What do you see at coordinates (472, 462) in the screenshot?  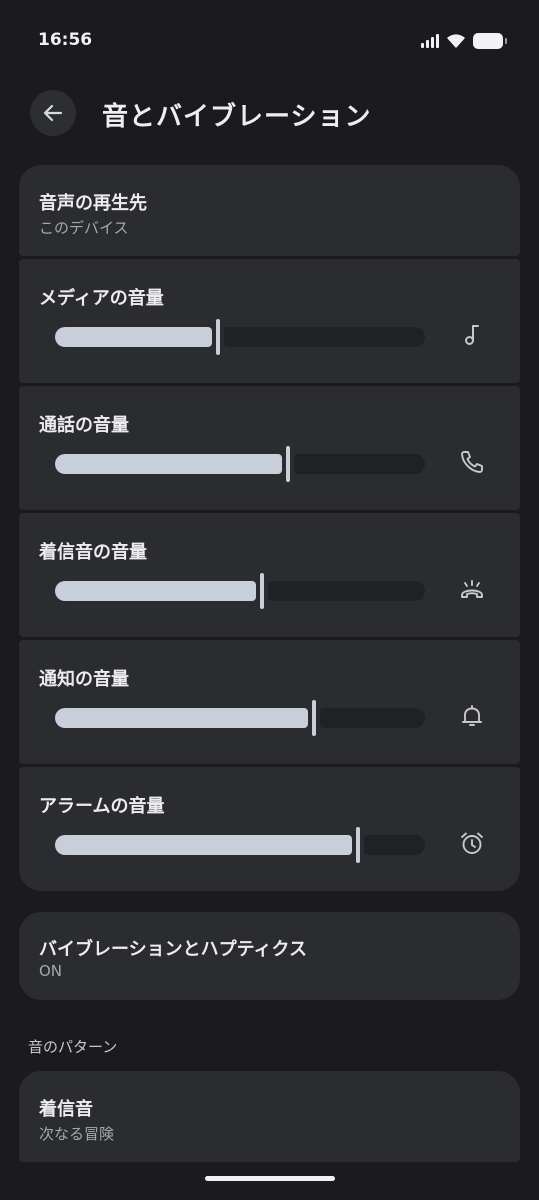 I see `phone-icon` at bounding box center [472, 462].